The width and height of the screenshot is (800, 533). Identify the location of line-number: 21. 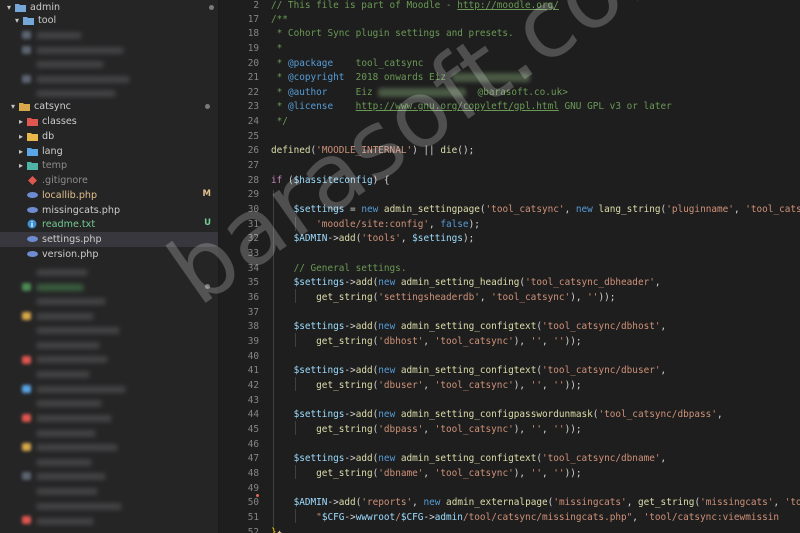
(253, 77).